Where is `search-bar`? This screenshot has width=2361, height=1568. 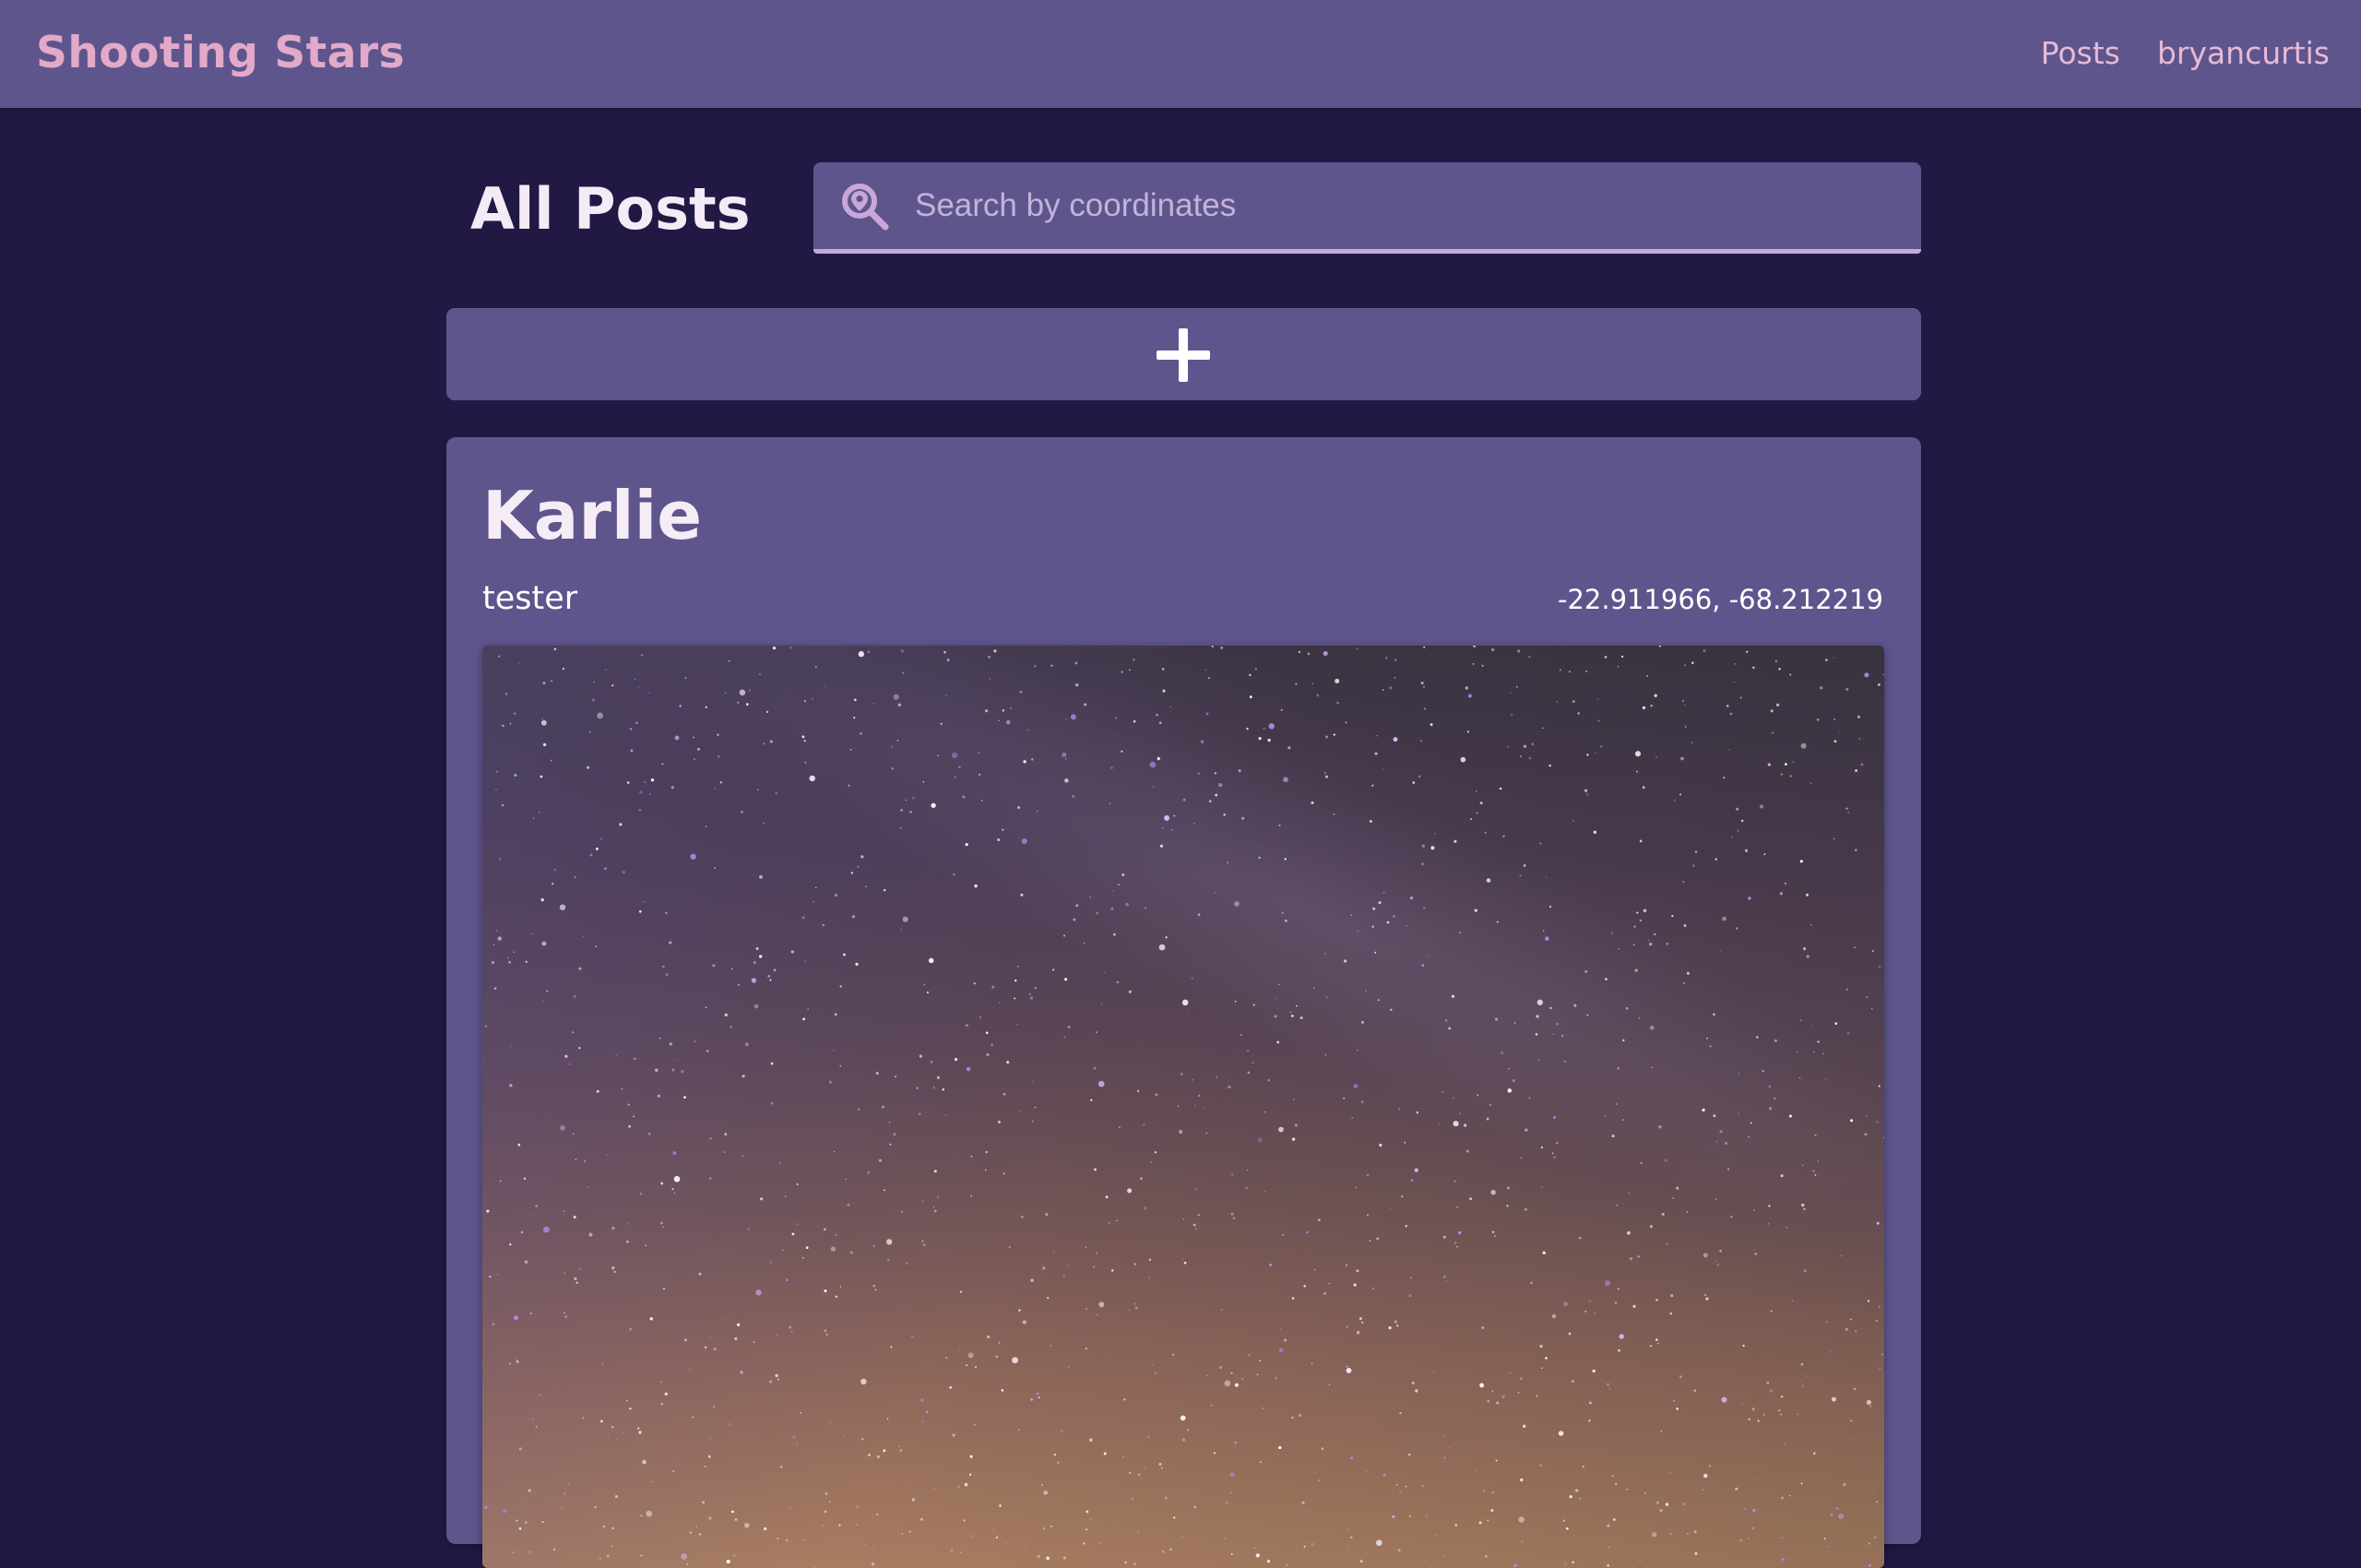
search-bar is located at coordinates (1367, 208).